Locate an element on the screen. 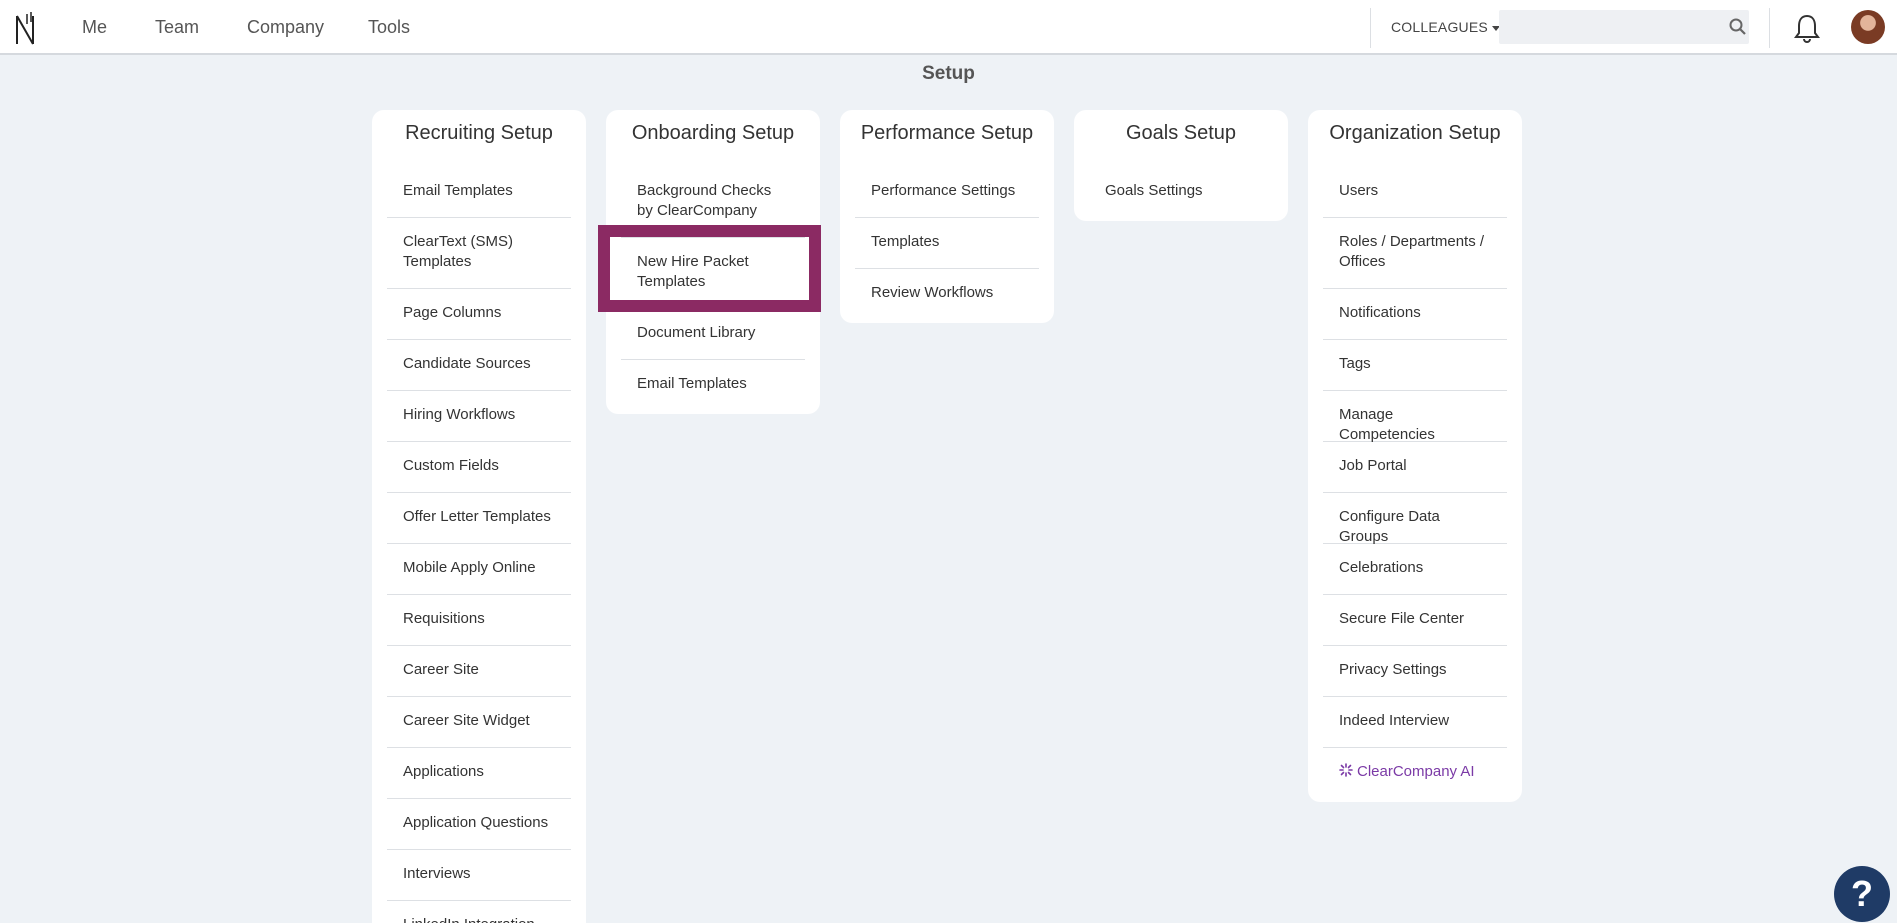 The height and width of the screenshot is (923, 1897). list-item: Mobile Apply Online is located at coordinates (479, 569).